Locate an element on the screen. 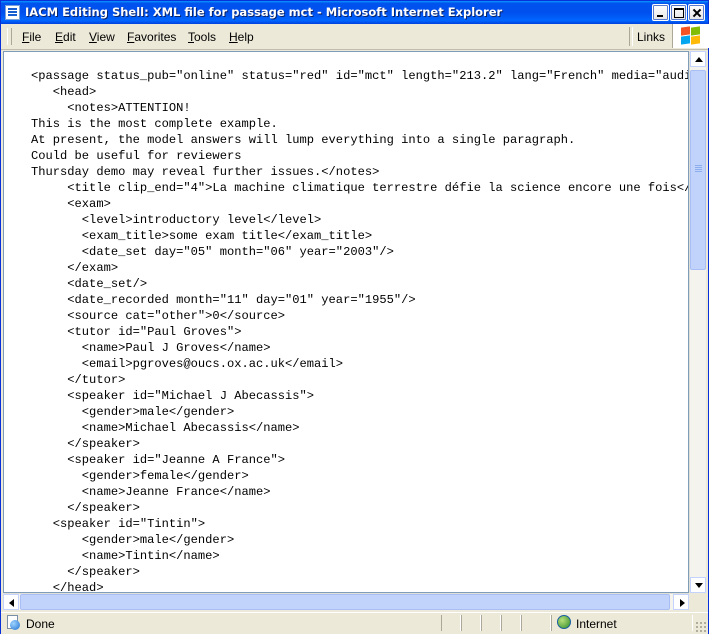 Image resolution: width=709 pixels, height=634 pixels. menu-favorites: Favorites is located at coordinates (151, 37).